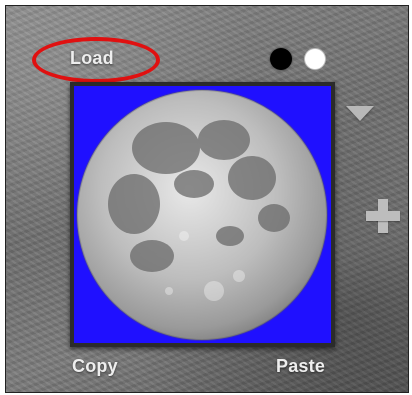 The width and height of the screenshot is (412, 395). What do you see at coordinates (383, 216) in the screenshot?
I see `plus-icon` at bounding box center [383, 216].